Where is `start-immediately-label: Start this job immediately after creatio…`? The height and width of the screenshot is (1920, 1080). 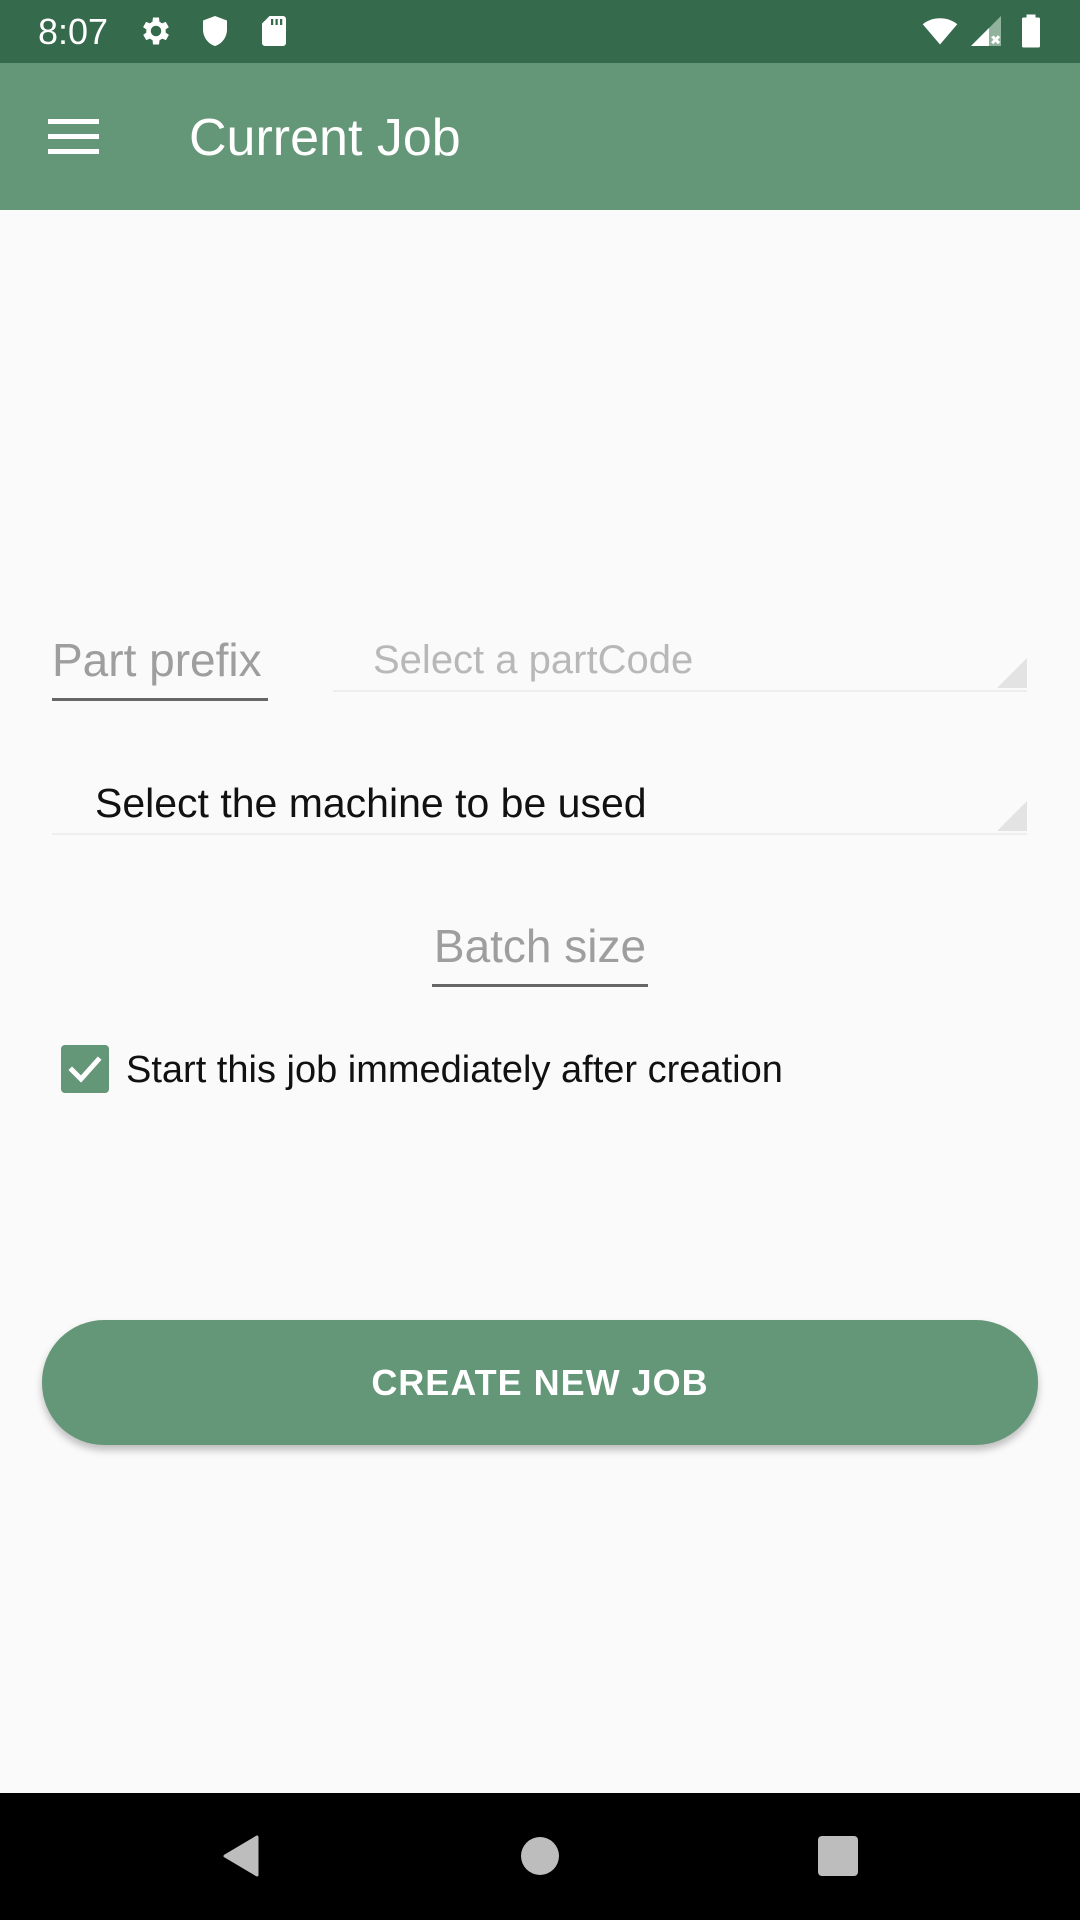 start-immediately-label: Start this job immediately after creatio… is located at coordinates (454, 1070).